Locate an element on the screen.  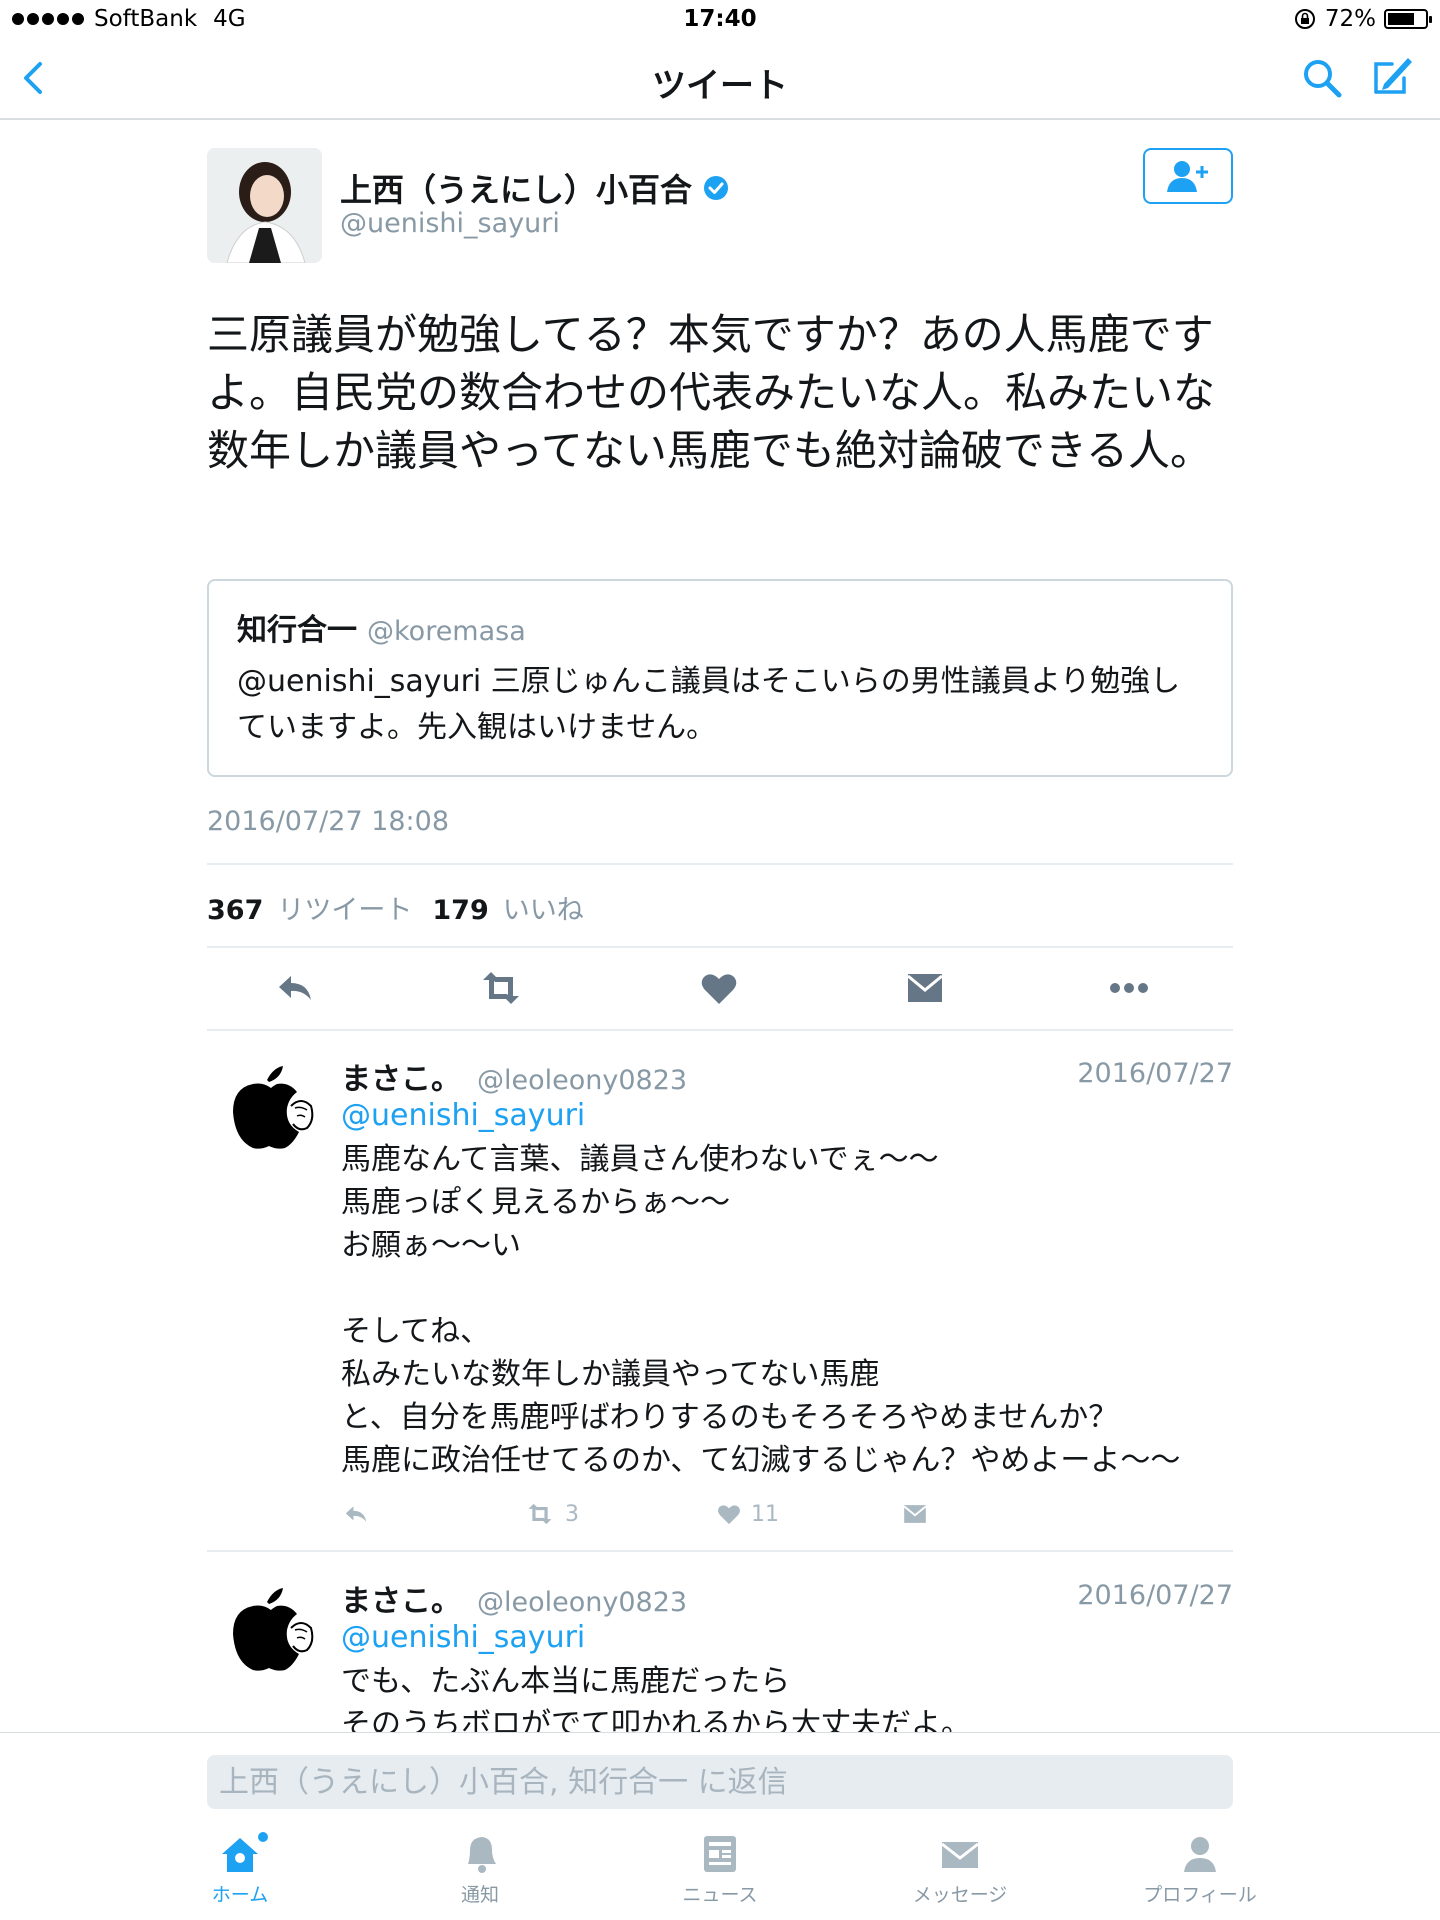
tab-messages: メッセージ is located at coordinates (960, 1875).